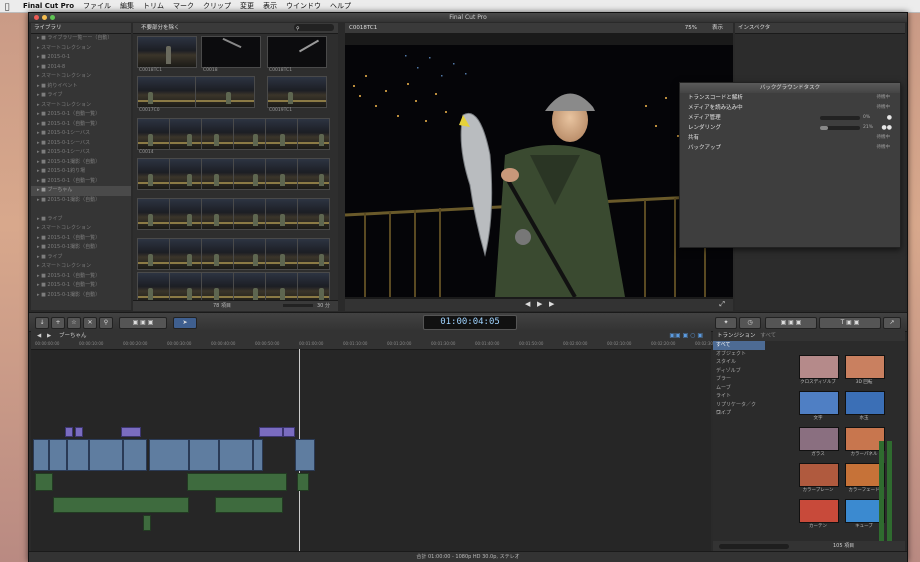  What do you see at coordinates (314, 28) in the screenshot?
I see `browser-search-input: ⚲` at bounding box center [314, 28].